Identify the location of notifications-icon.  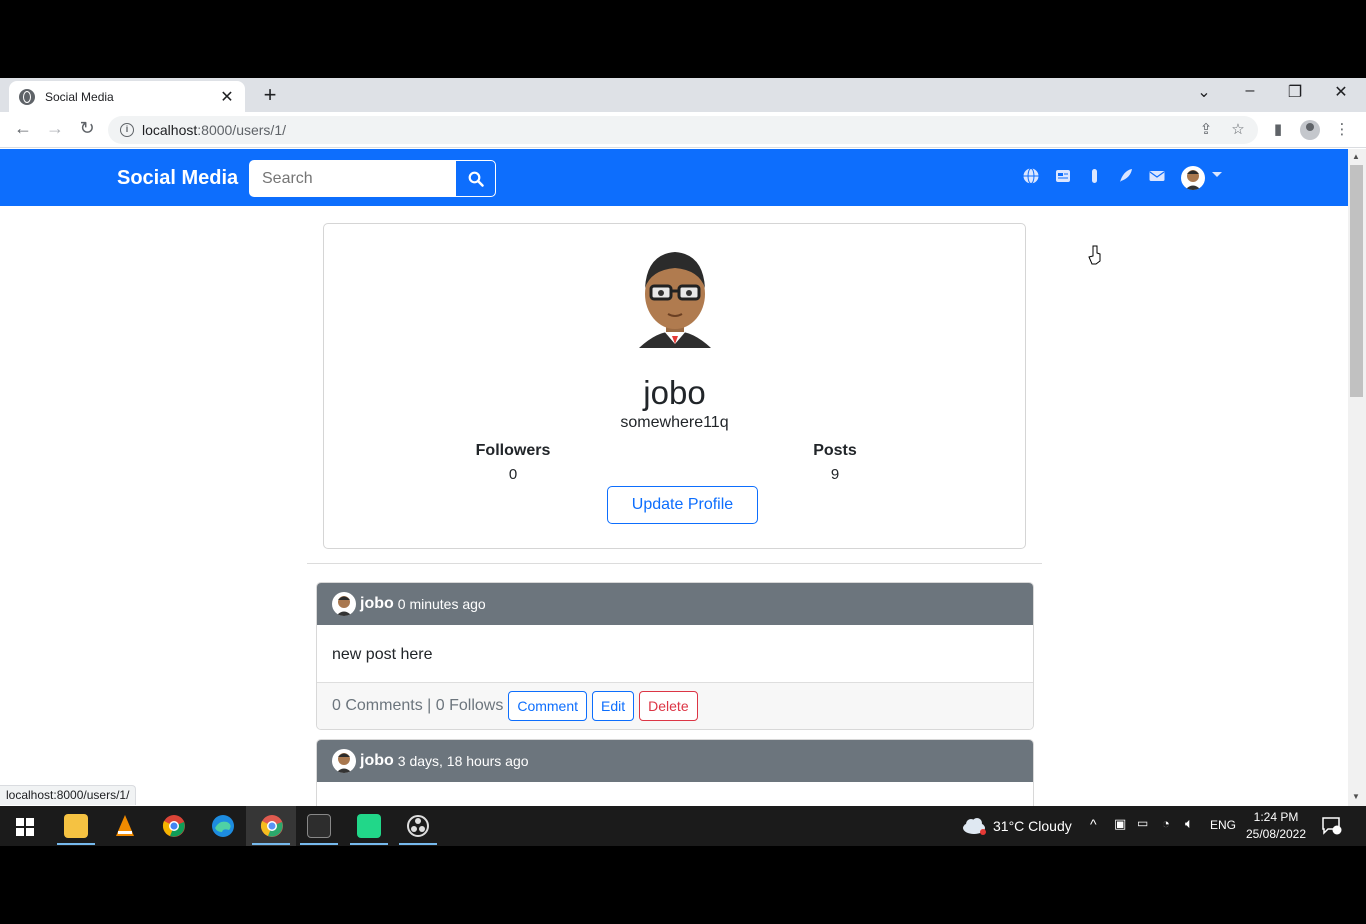
(1332, 826).